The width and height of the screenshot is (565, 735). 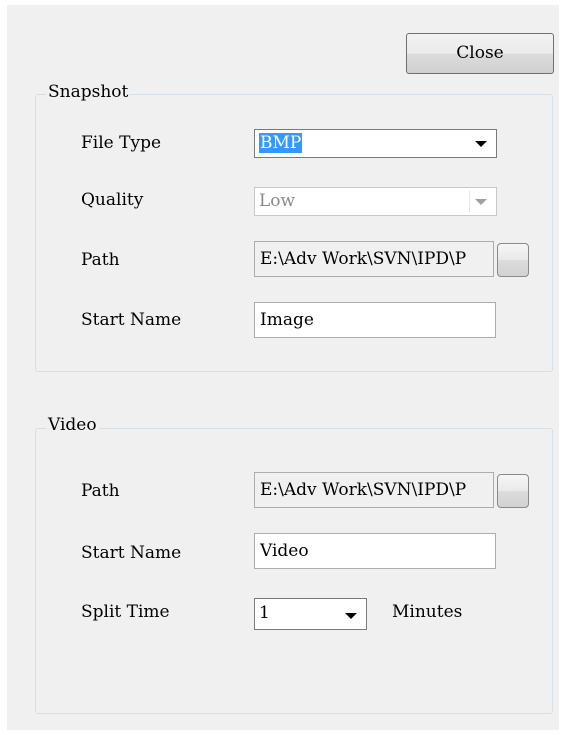 I want to click on snapshot-start-name-label: Start Name, so click(x=131, y=320).